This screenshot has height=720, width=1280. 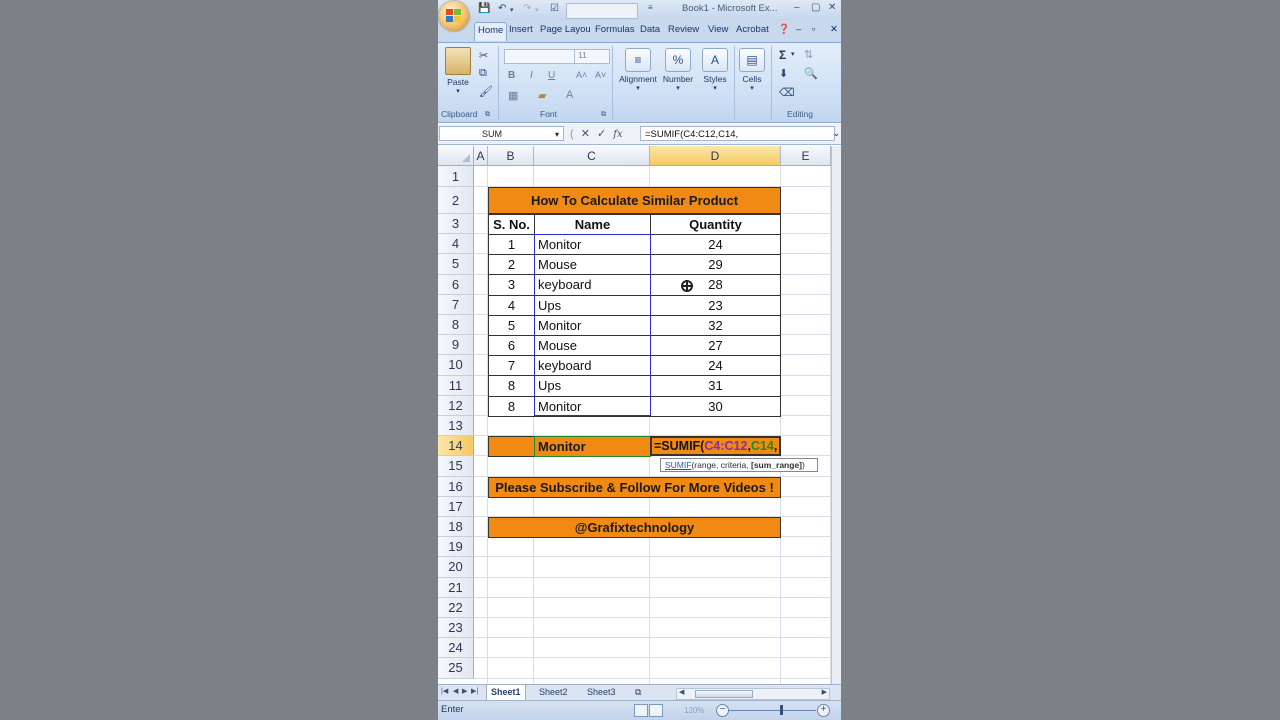 What do you see at coordinates (511, 245) in the screenshot?
I see `sno-cell: 1` at bounding box center [511, 245].